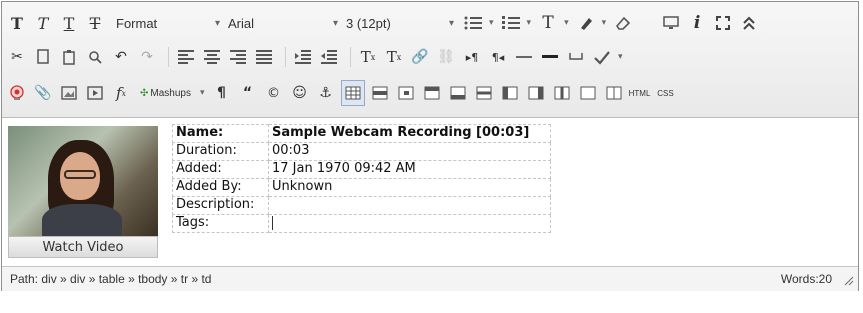 The image size is (863, 313). I want to click on link-icon: 🔗, so click(420, 57).